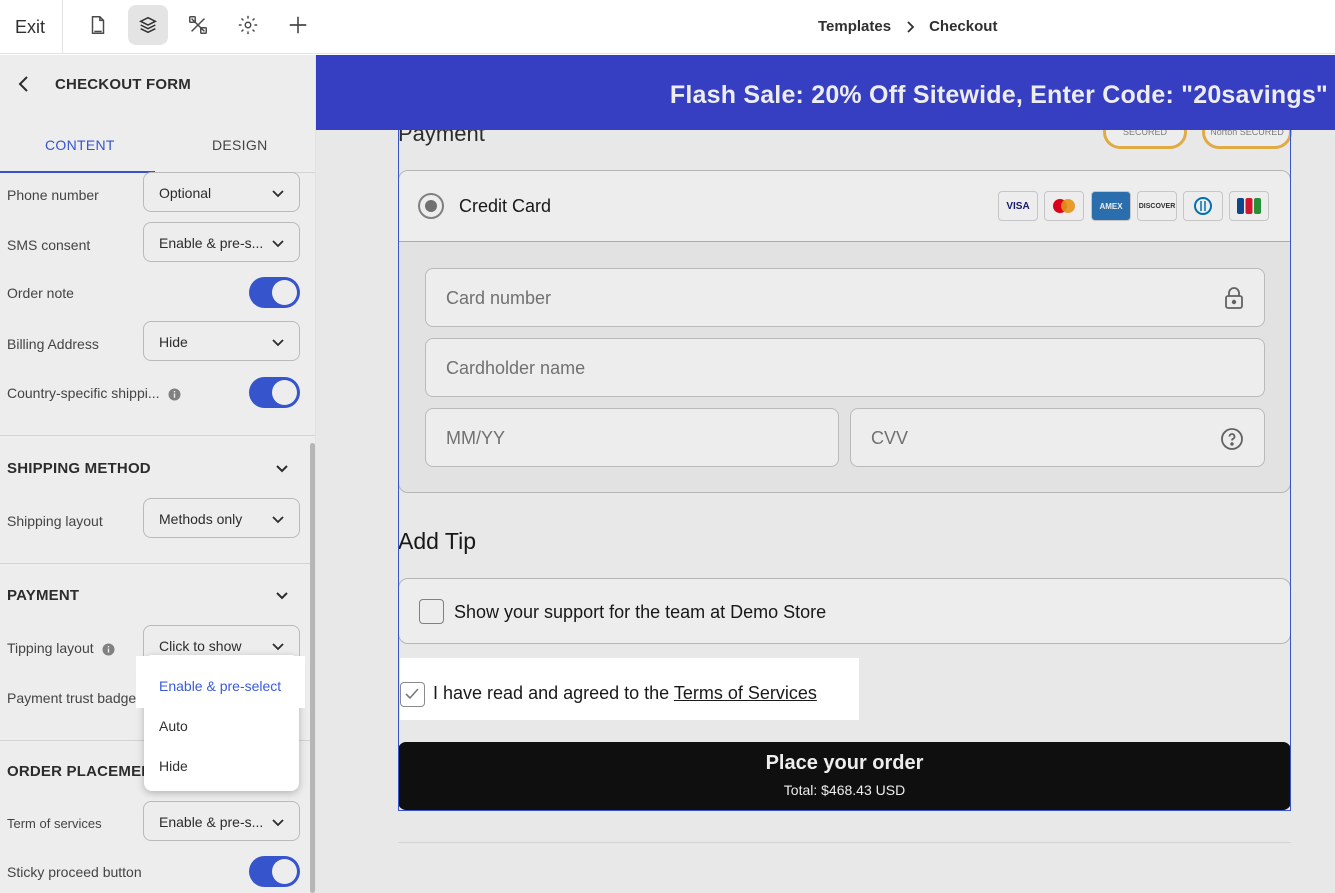  What do you see at coordinates (75, 698) in the screenshot?
I see `payment-trust-badges-label: Payment trust badges` at bounding box center [75, 698].